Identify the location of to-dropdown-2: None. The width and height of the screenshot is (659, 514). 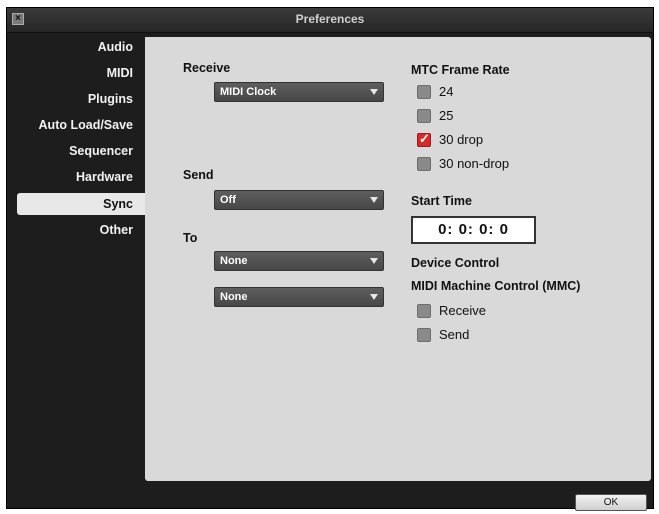
(299, 297).